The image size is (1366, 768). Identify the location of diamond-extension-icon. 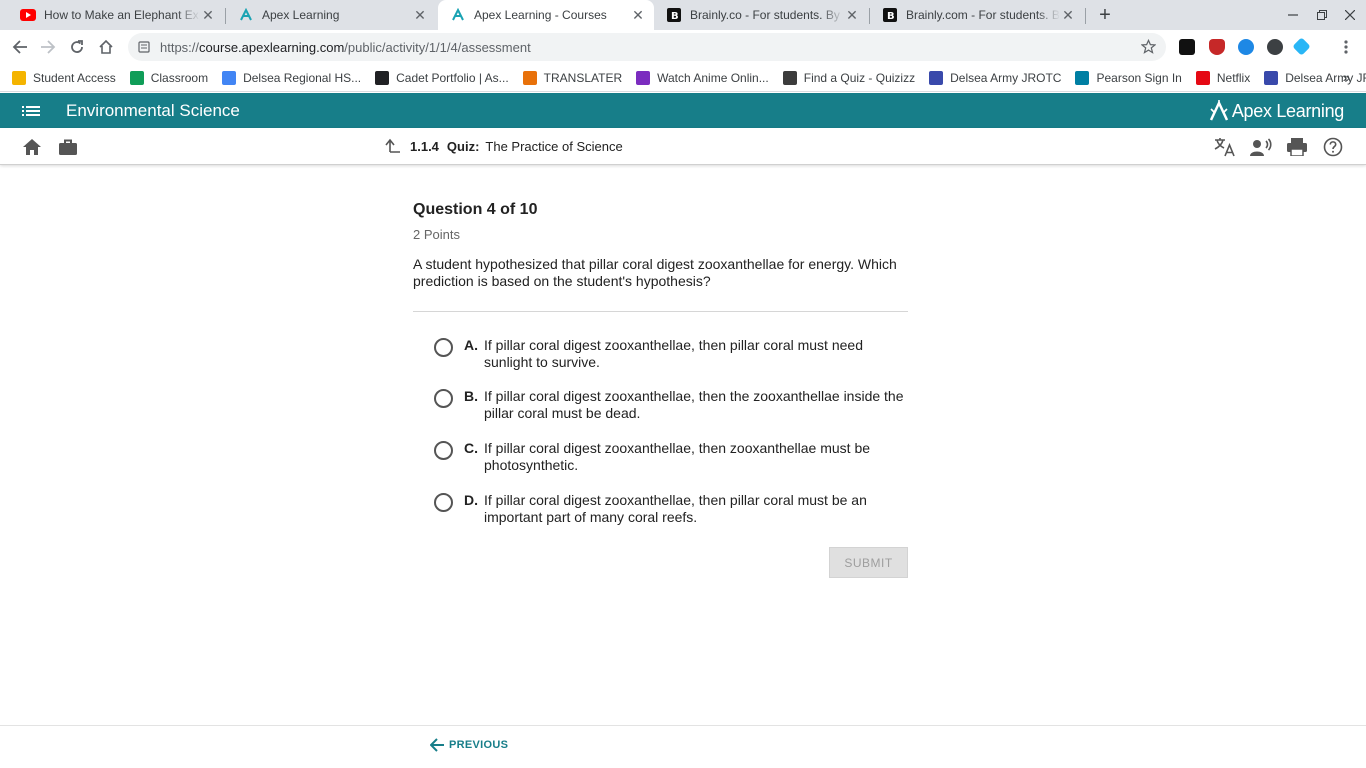
(1301, 46).